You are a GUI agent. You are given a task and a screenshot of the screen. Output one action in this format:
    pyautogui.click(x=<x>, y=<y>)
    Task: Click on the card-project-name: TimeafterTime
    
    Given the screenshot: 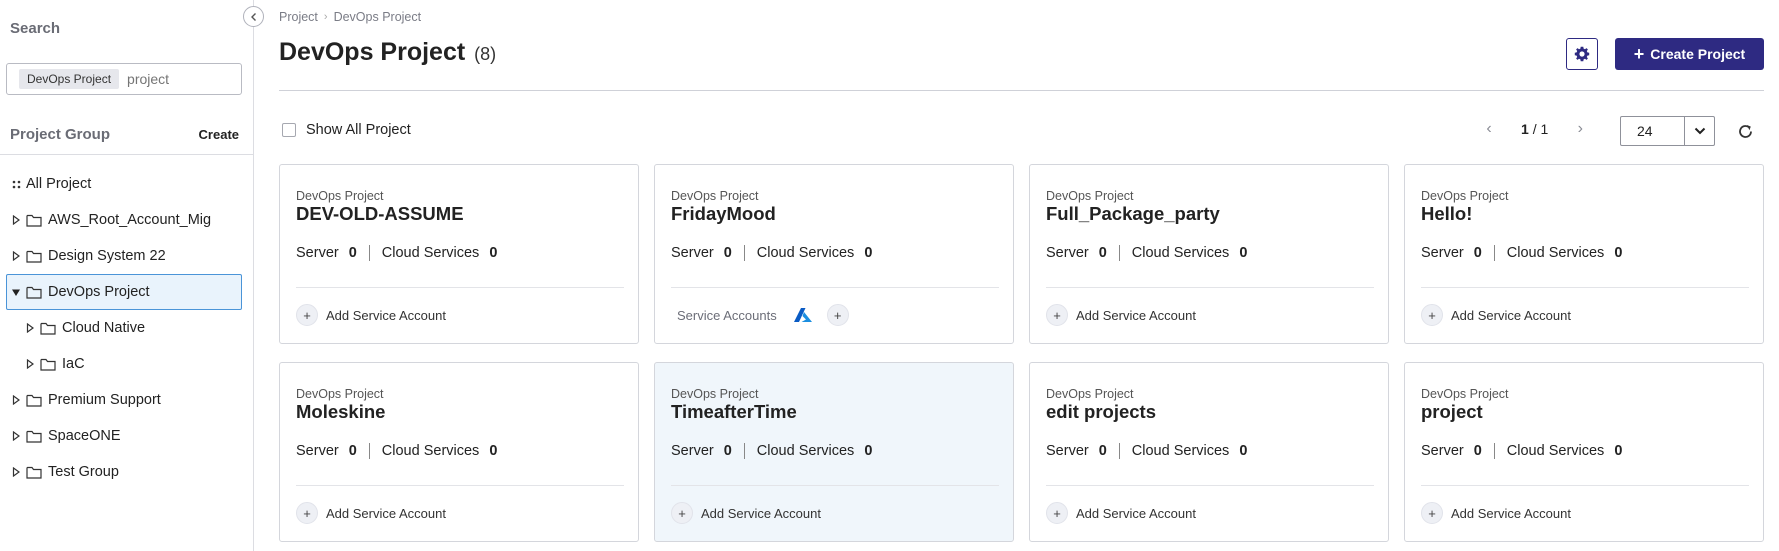 What is the action you would take?
    pyautogui.click(x=734, y=412)
    